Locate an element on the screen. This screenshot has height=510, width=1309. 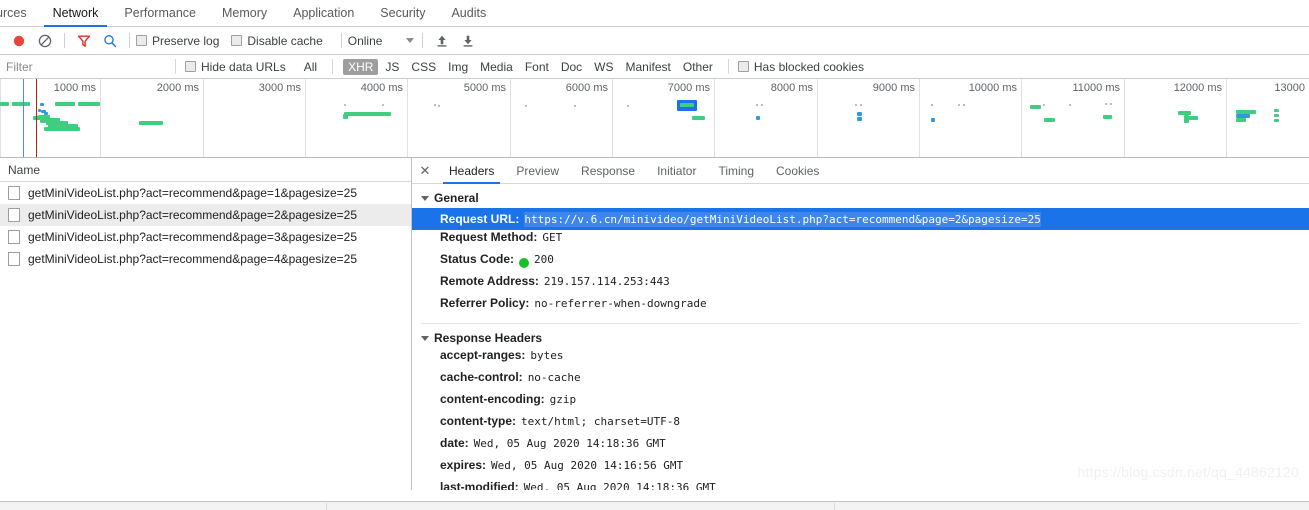
response-headers-section-header: Response Headers is located at coordinates (860, 338).